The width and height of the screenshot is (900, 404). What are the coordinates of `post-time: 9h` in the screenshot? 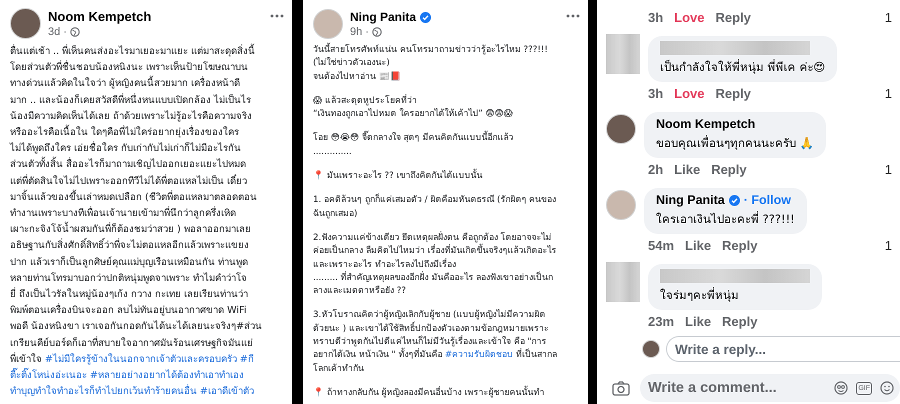 It's located at (356, 32).